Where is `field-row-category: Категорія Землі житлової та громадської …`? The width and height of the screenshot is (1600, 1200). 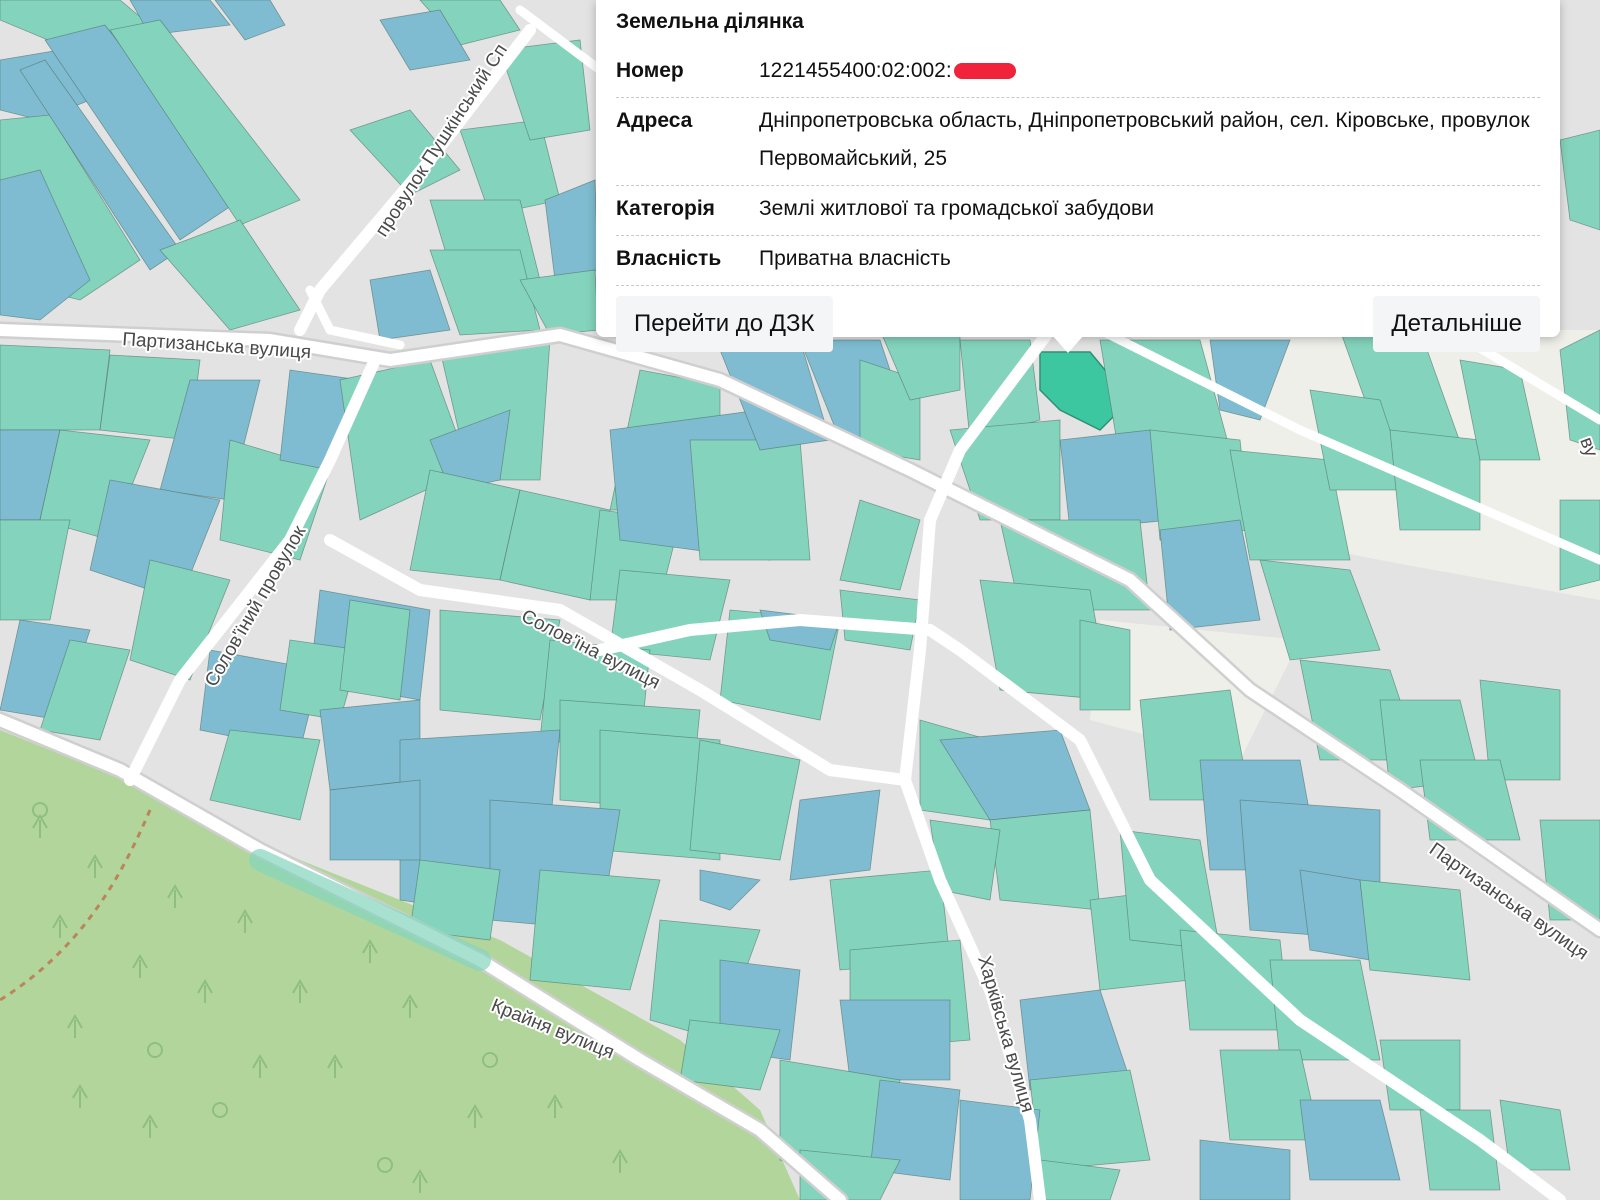 field-row-category: Категорія Землі житлової та громадської … is located at coordinates (1078, 211).